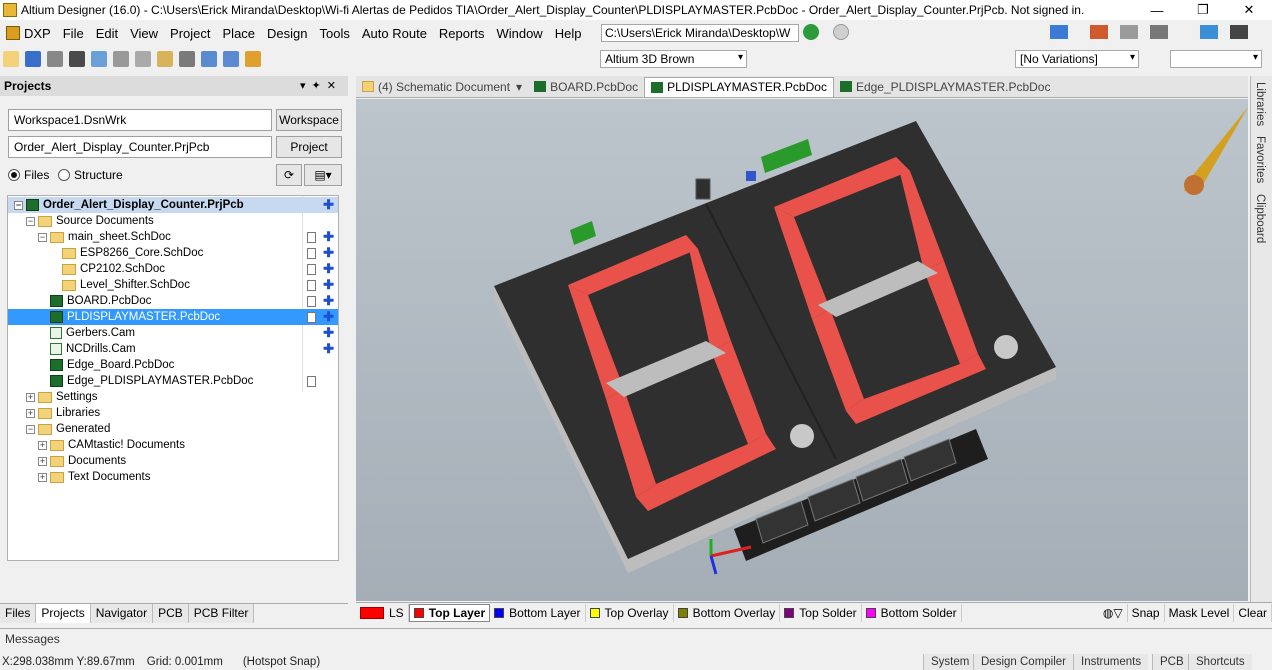 The image size is (1272, 670). I want to click on variations-select: [No Variations], so click(1077, 59).